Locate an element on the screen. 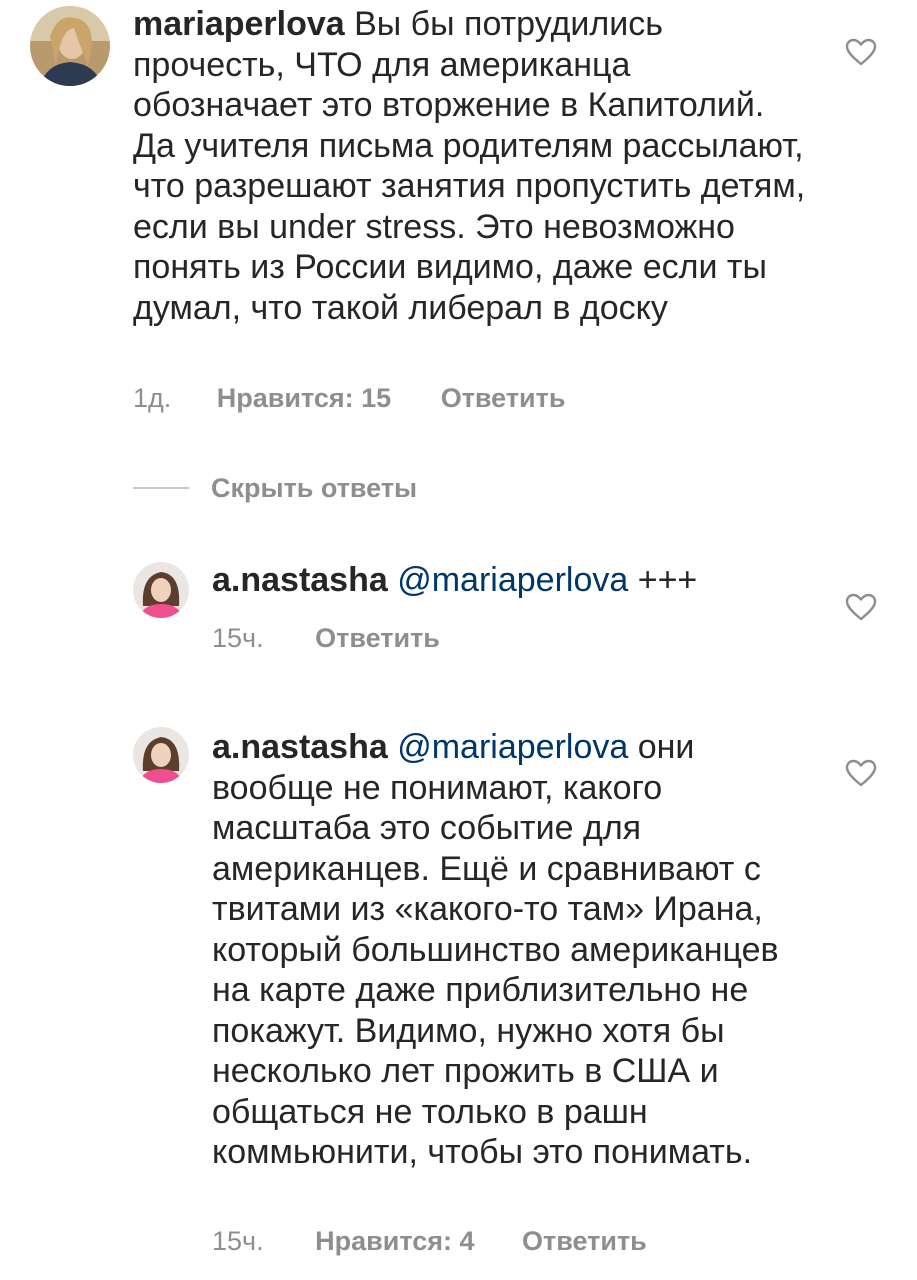 Image resolution: width=917 pixels, height=1280 pixels. reply-body: +++ is located at coordinates (663, 580).